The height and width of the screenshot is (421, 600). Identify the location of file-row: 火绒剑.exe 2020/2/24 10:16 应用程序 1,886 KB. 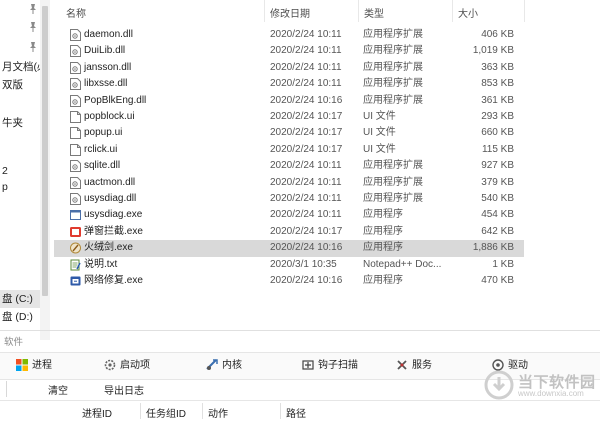
(289, 248).